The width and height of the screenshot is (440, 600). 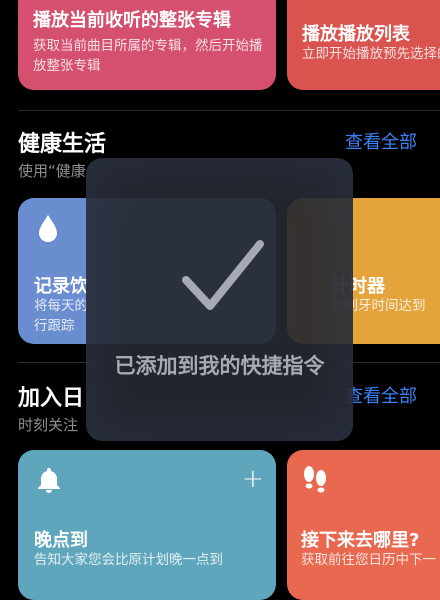 I want to click on card-title: 晚点到, so click(x=61, y=540).